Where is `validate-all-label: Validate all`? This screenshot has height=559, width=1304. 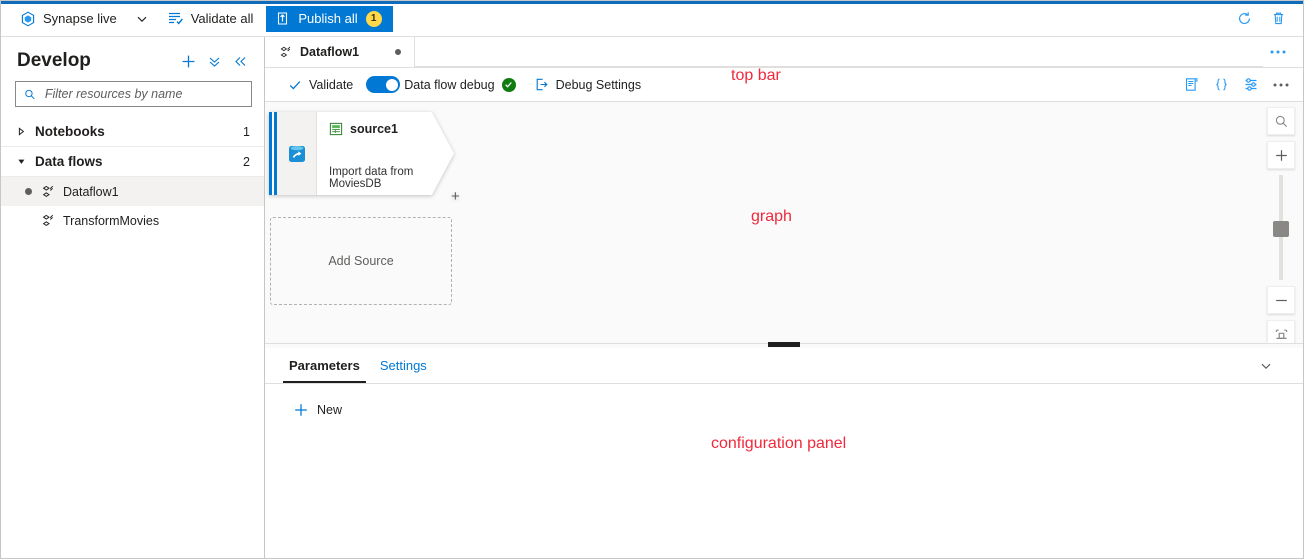
validate-all-label: Validate all is located at coordinates (222, 18).